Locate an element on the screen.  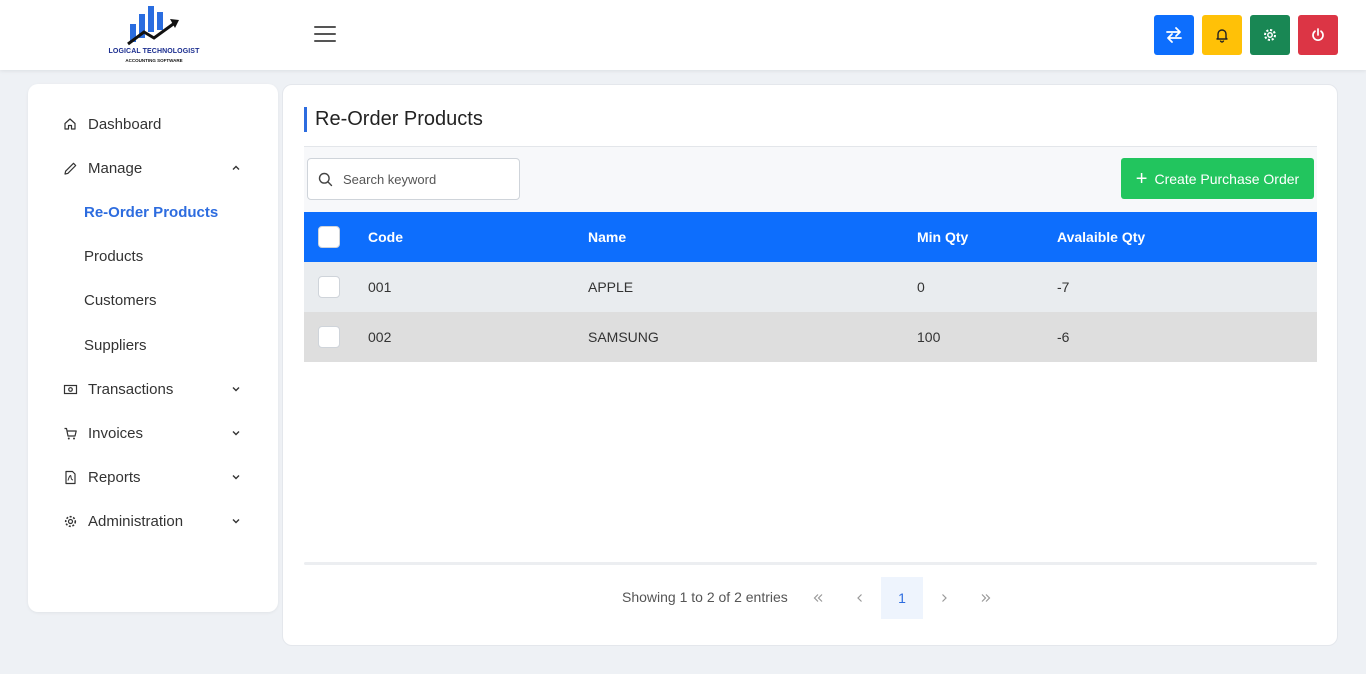
sidebar-item-reports: Reports is located at coordinates (153, 477).